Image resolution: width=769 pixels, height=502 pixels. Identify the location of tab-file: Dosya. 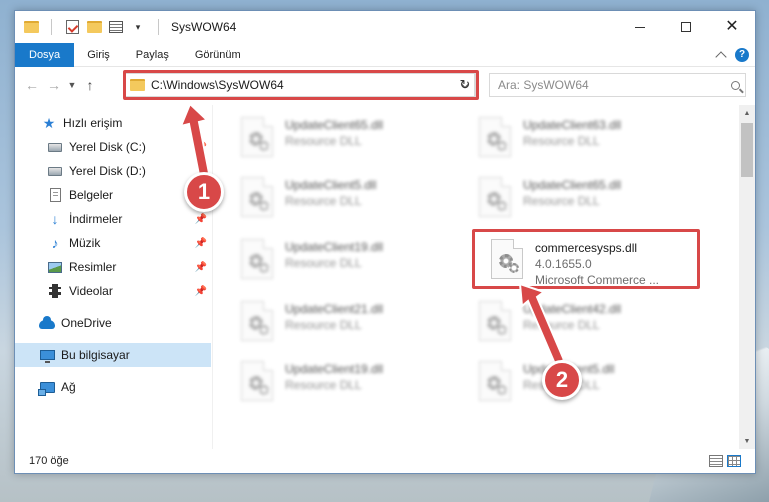
(45, 54).